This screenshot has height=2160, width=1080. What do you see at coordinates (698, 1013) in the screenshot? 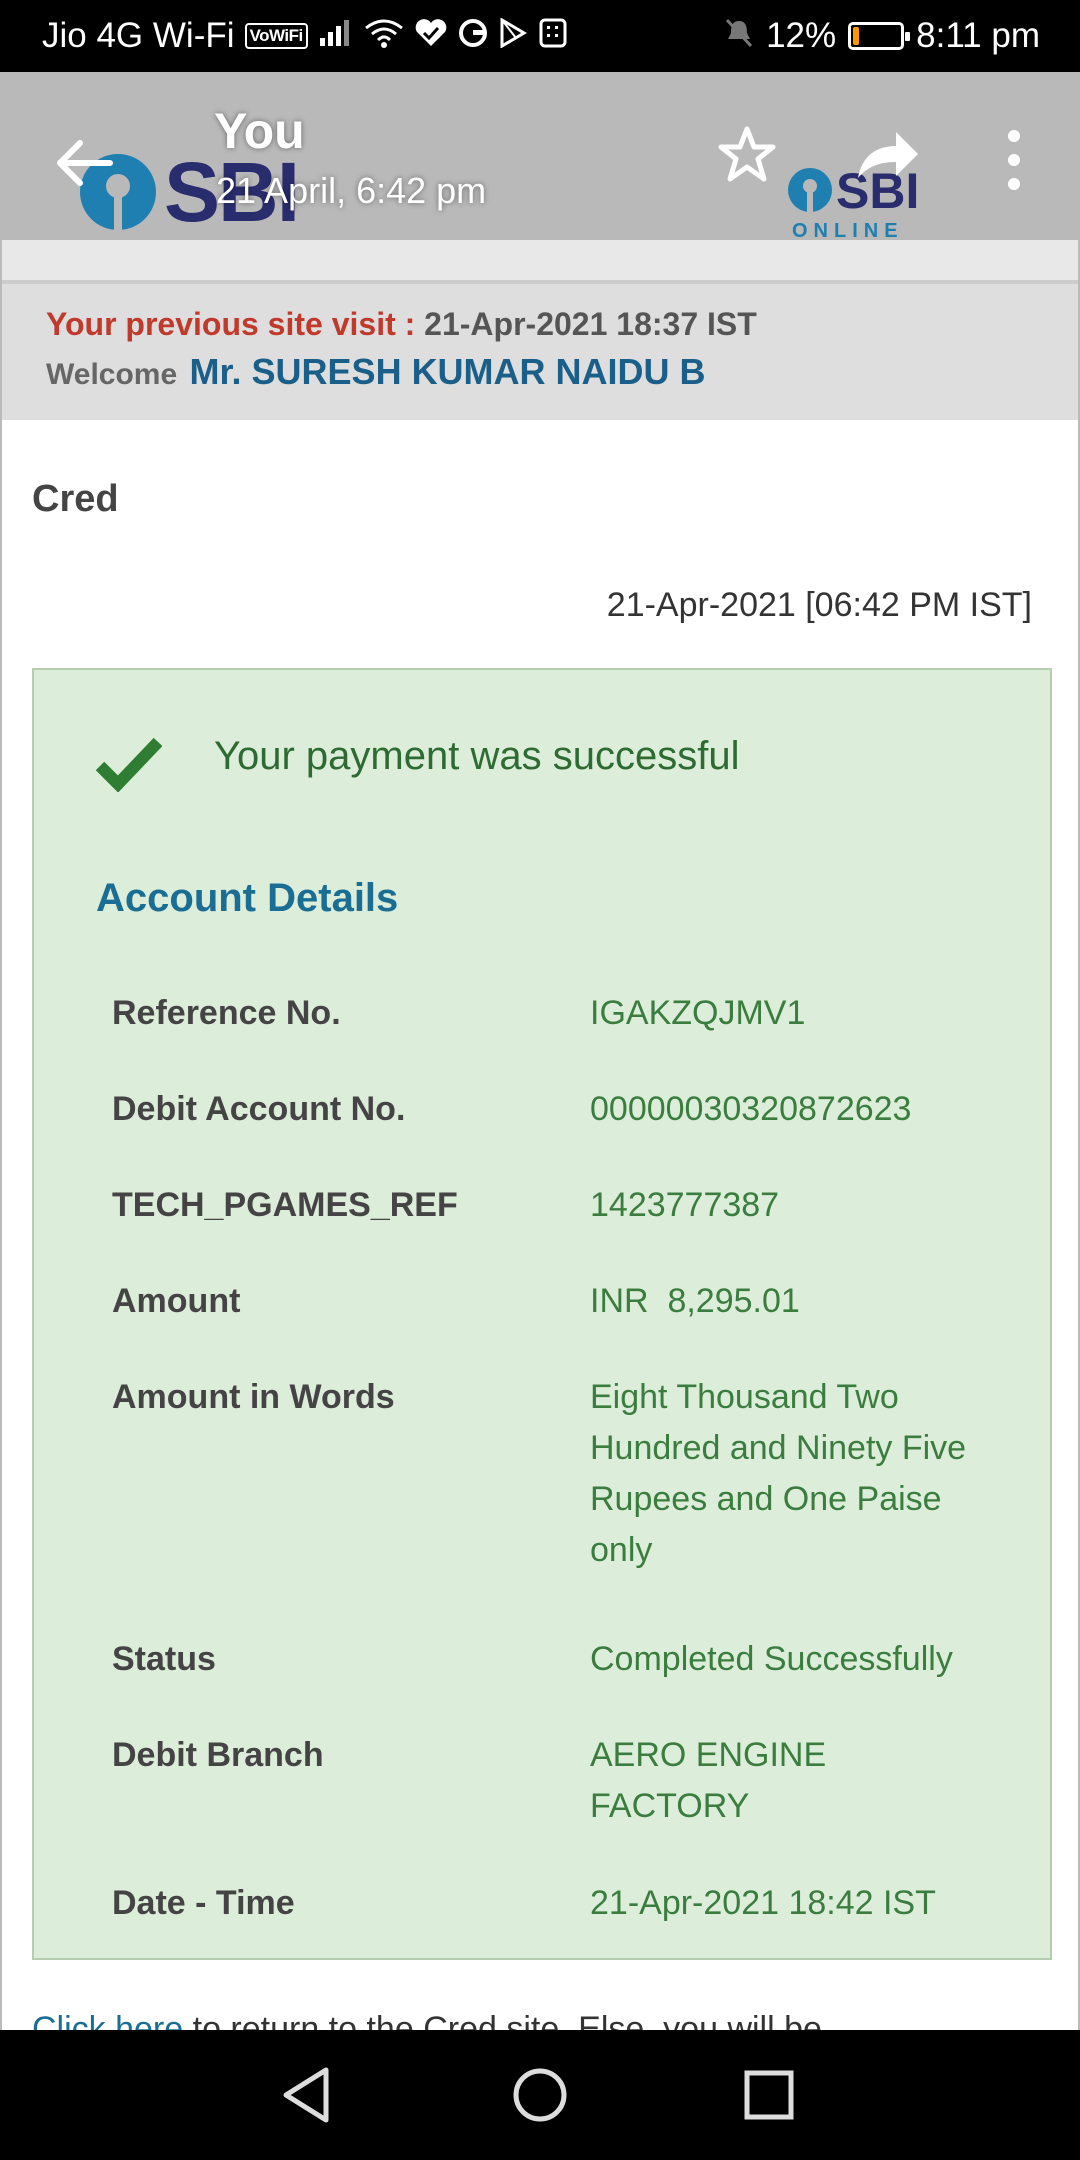
I see `detail-value: IGAKZQJMV1` at bounding box center [698, 1013].